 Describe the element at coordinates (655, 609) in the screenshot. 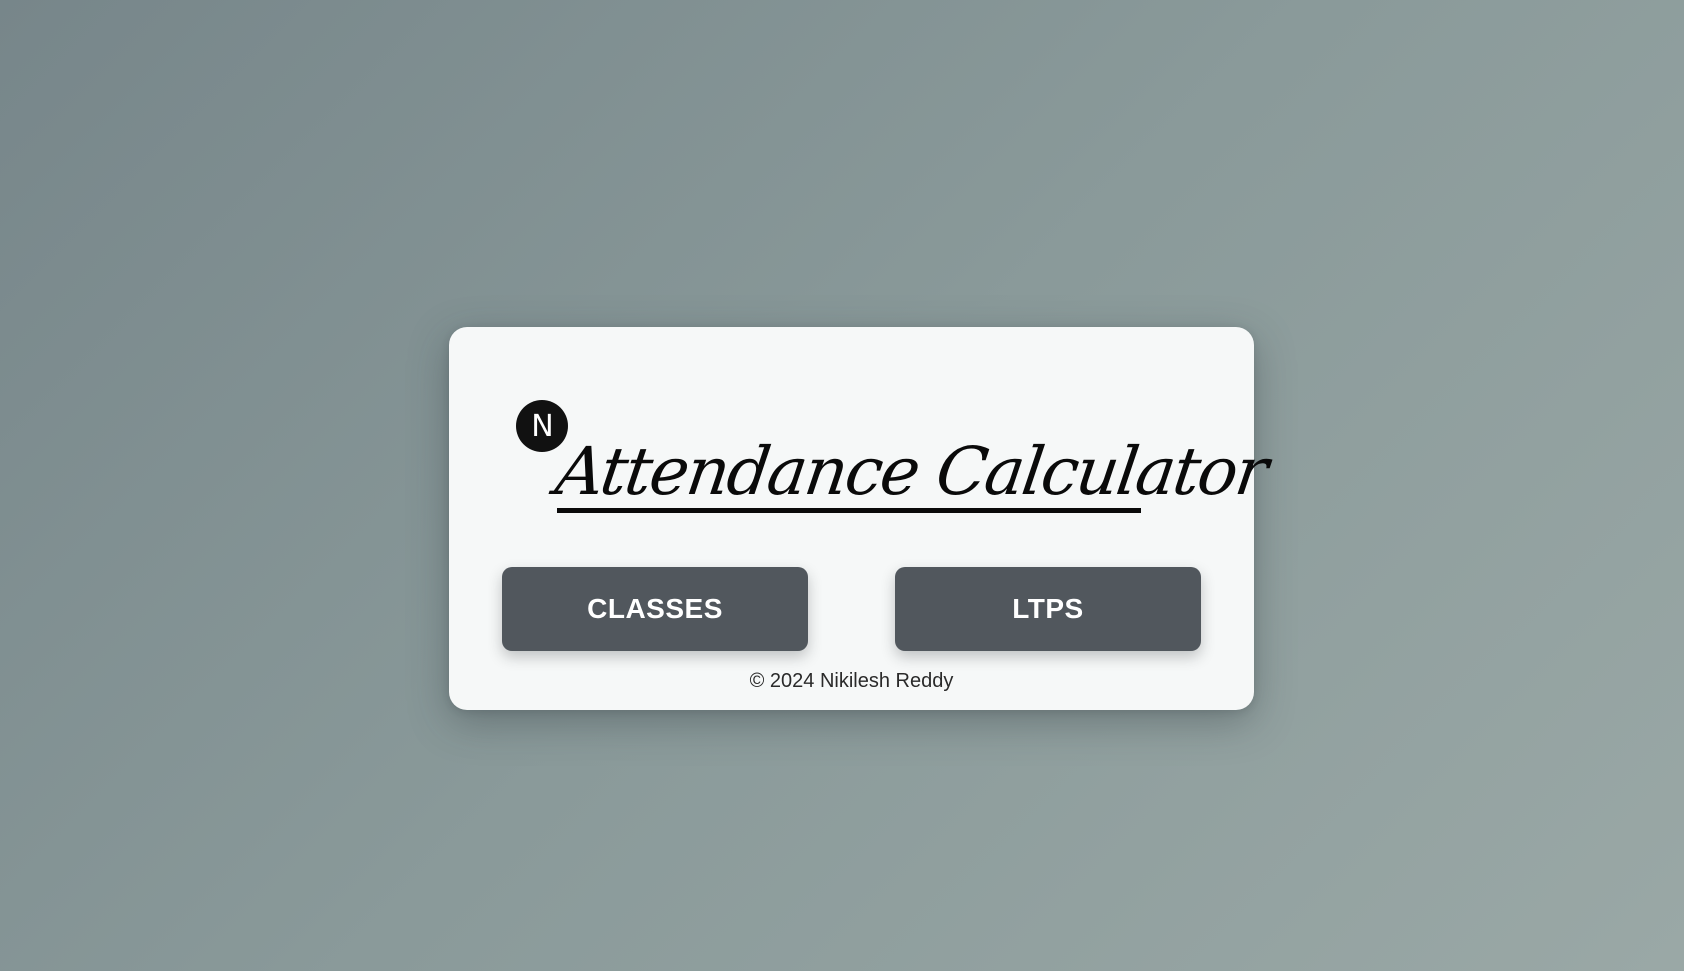

I see `classes-button: CLASSES` at that location.